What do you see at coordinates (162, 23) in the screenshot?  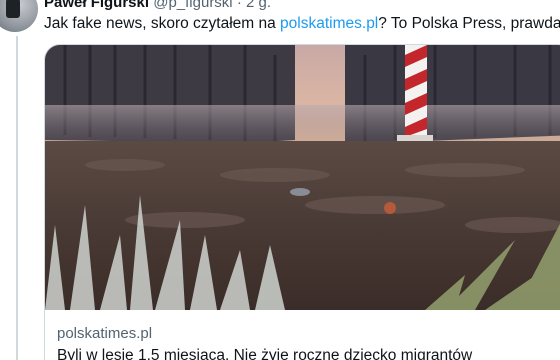 I see `tweet-text-before: Jak fake news, skoro czytałem na` at bounding box center [162, 23].